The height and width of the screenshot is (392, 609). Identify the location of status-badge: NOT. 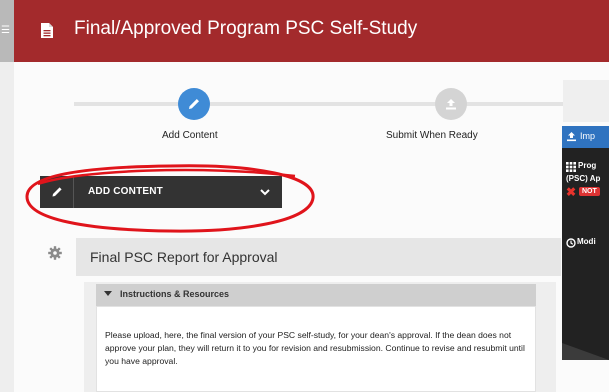
(589, 191).